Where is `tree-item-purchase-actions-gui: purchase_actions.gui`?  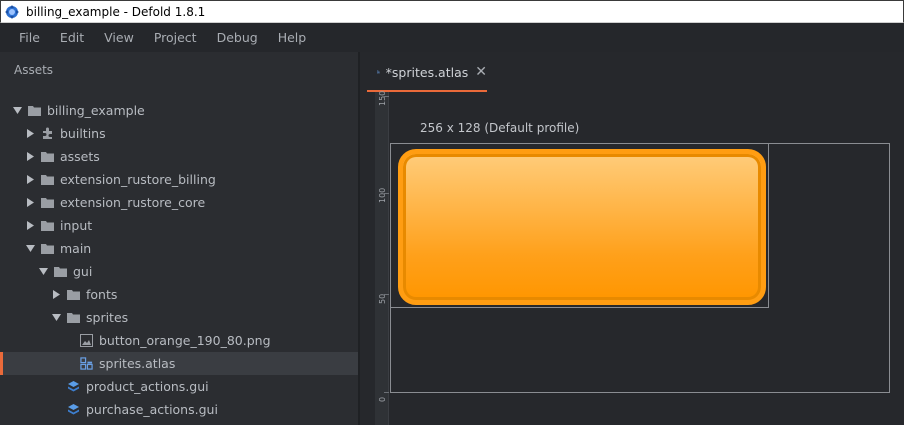 tree-item-purchase-actions-gui: purchase_actions.gui is located at coordinates (179, 409).